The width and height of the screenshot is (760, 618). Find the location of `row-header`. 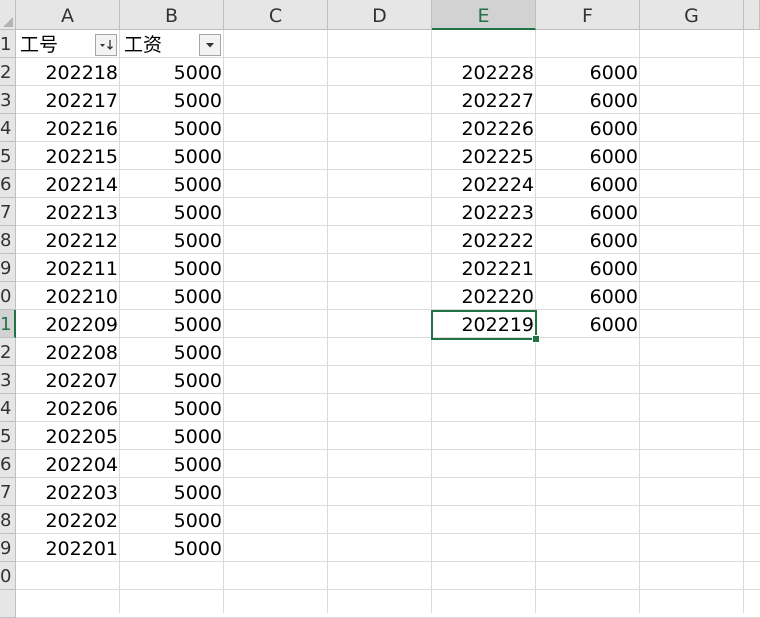

row-header is located at coordinates (8, 604).